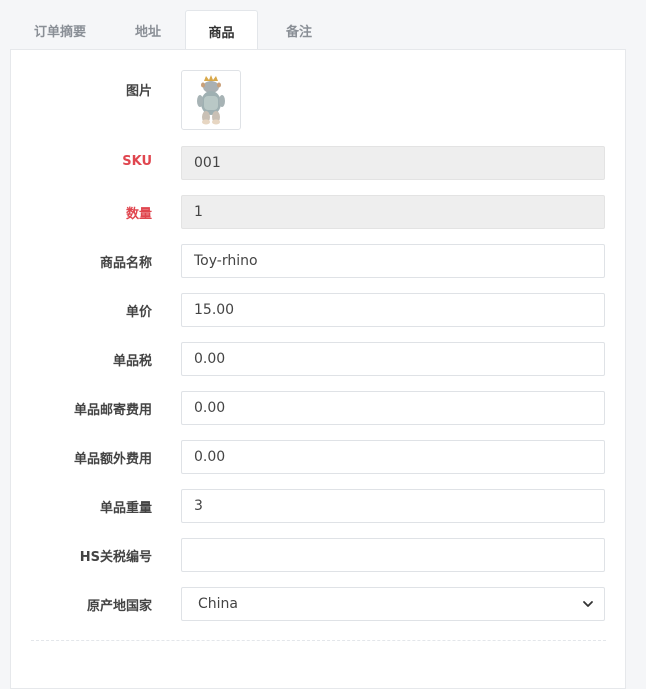 The height and width of the screenshot is (689, 646). What do you see at coordinates (125, 263) in the screenshot?
I see `product-name-label: 商品名称` at bounding box center [125, 263].